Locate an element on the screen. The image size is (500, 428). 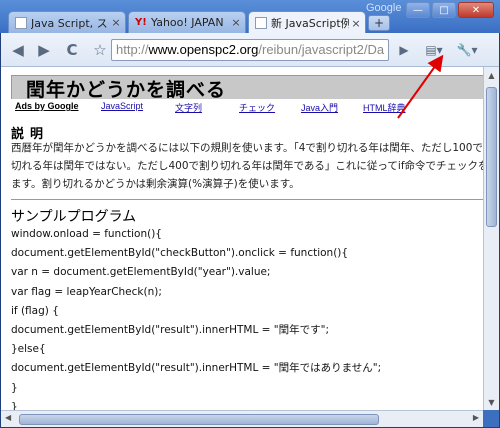
maximize-button: □ is located at coordinates (444, 10).